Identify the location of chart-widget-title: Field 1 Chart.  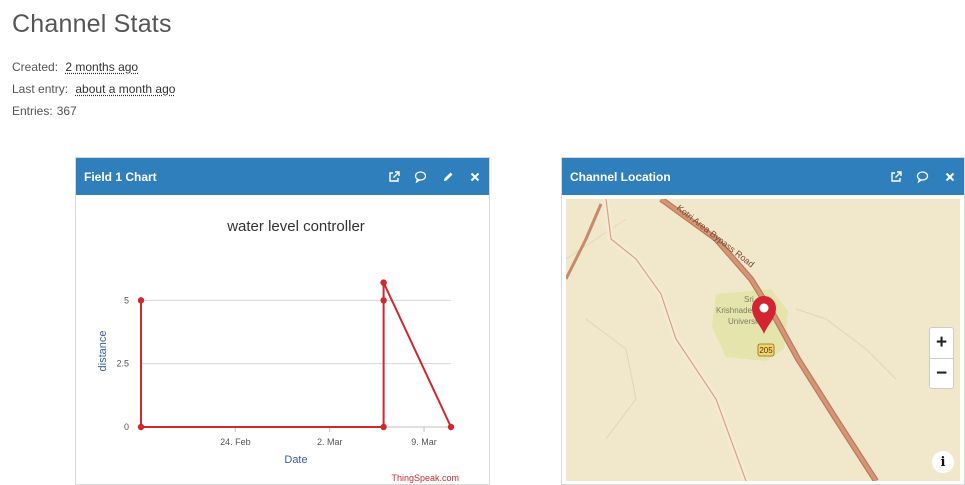
(120, 176).